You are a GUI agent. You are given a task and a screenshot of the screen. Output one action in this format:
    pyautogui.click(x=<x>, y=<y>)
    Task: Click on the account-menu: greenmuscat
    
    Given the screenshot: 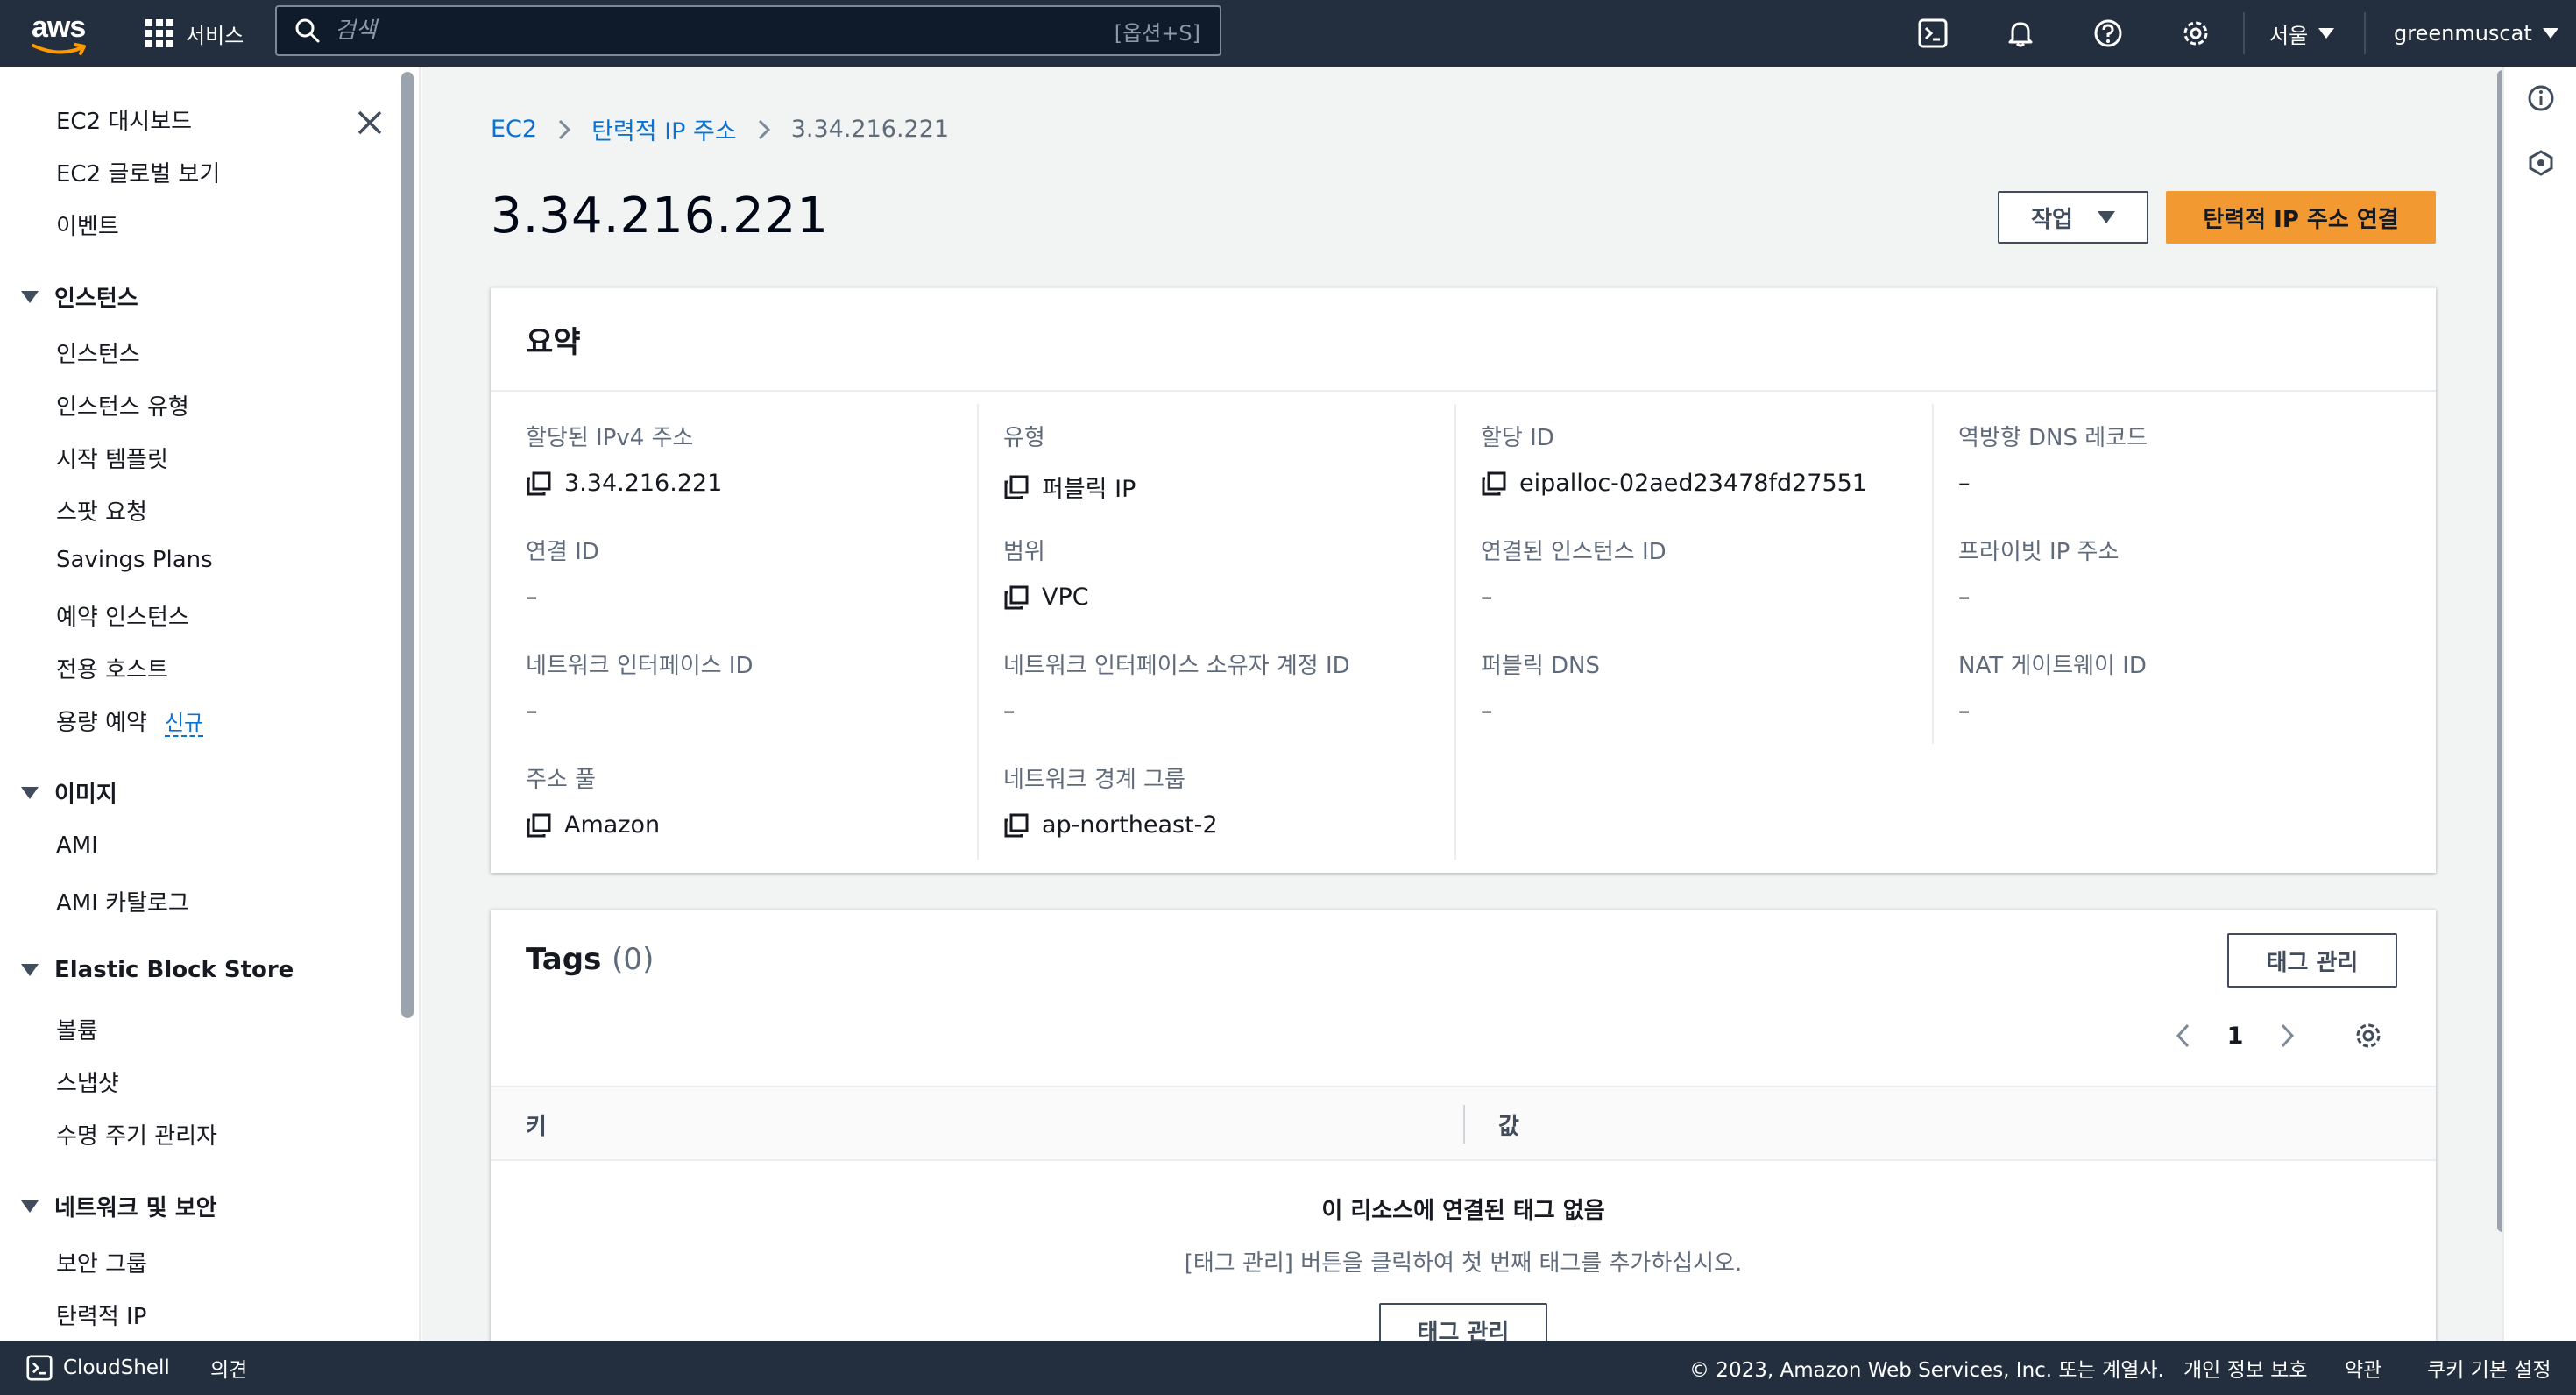 What is the action you would take?
    pyautogui.click(x=2476, y=33)
    